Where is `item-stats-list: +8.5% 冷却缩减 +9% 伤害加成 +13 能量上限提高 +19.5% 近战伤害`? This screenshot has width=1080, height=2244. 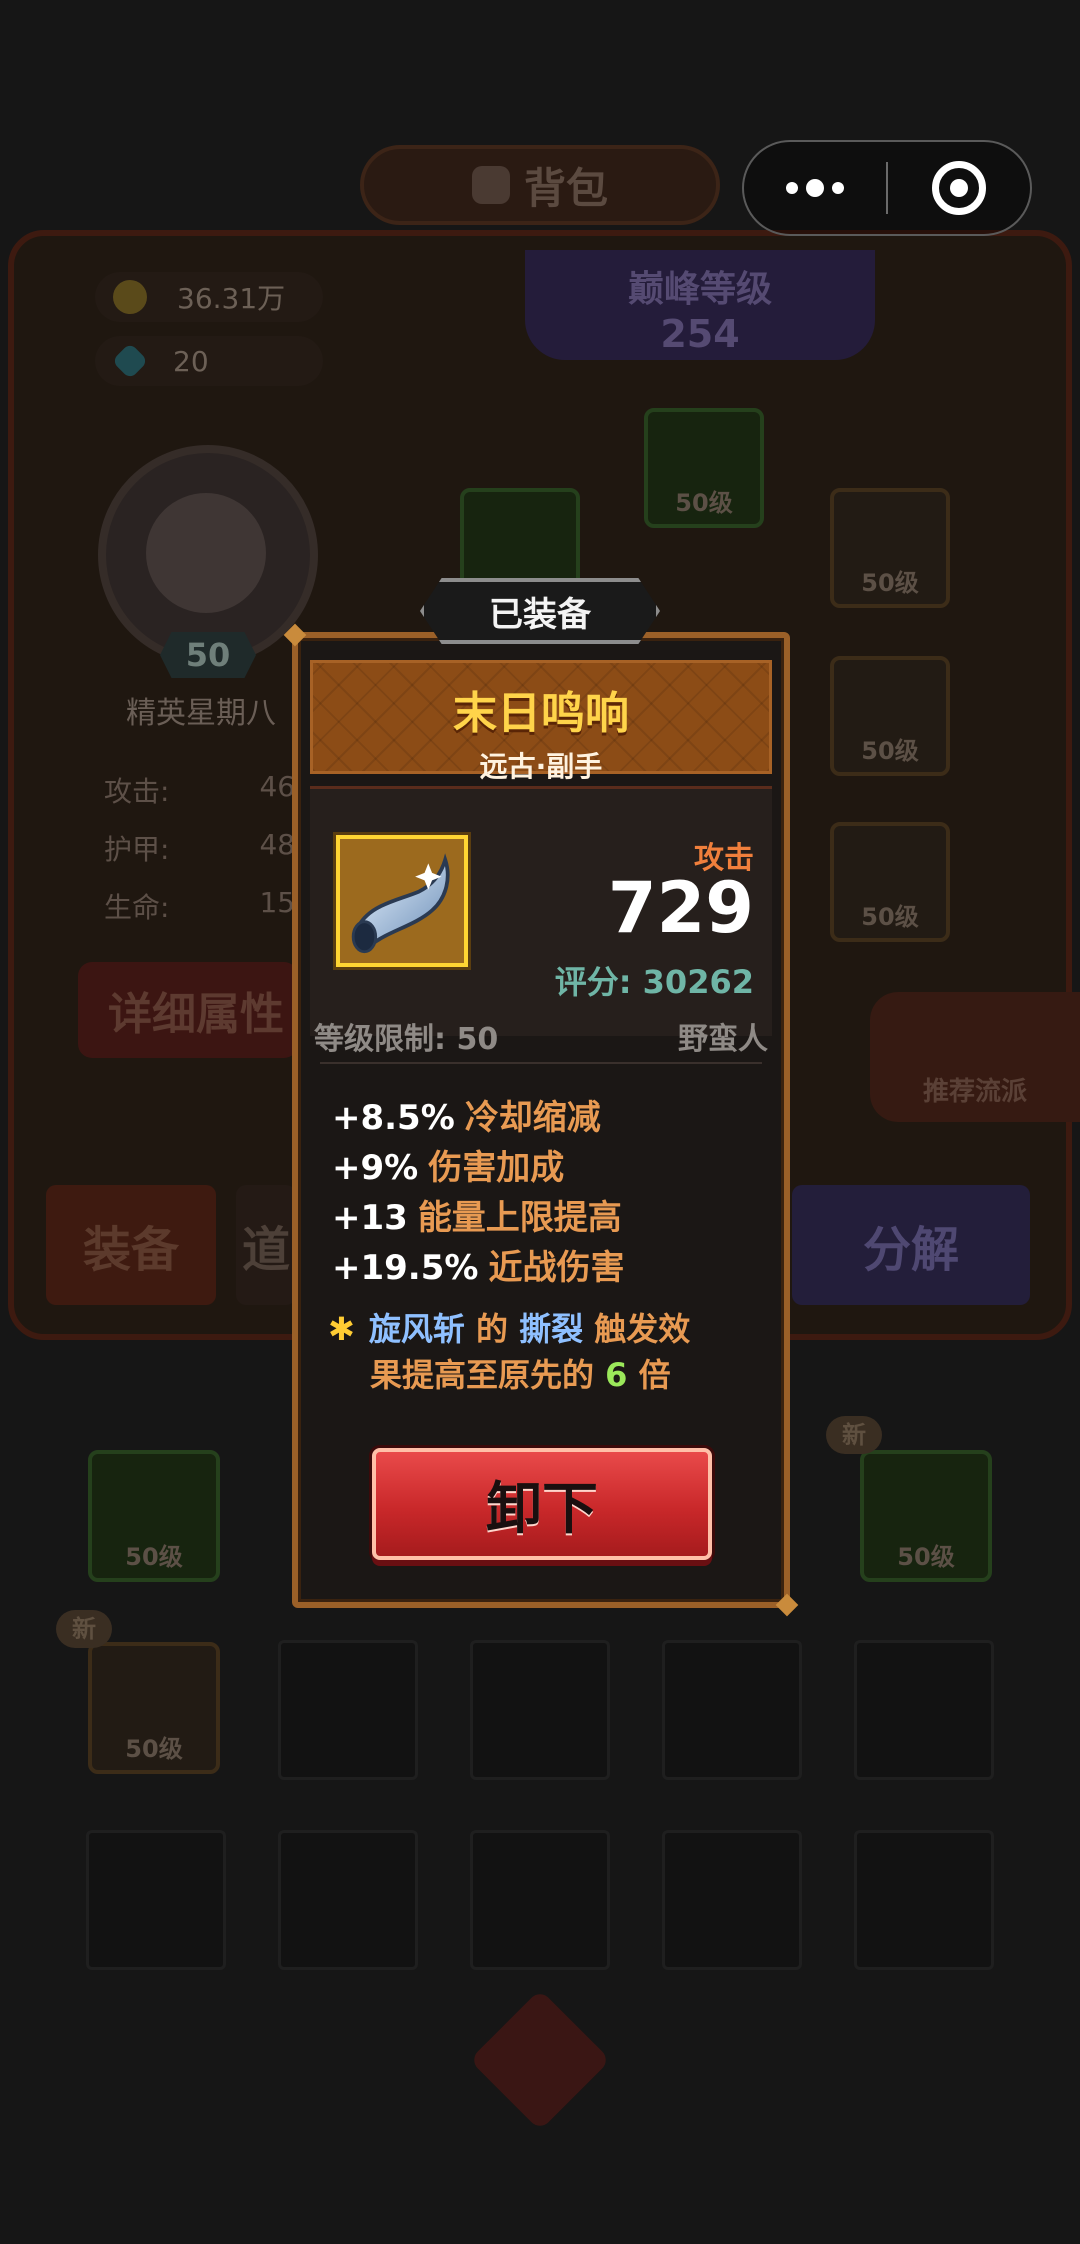 item-stats-list: +8.5% 冷却缩减 +9% 伤害加成 +13 能量上限提高 +19.5% 近战伤害 is located at coordinates (478, 1190).